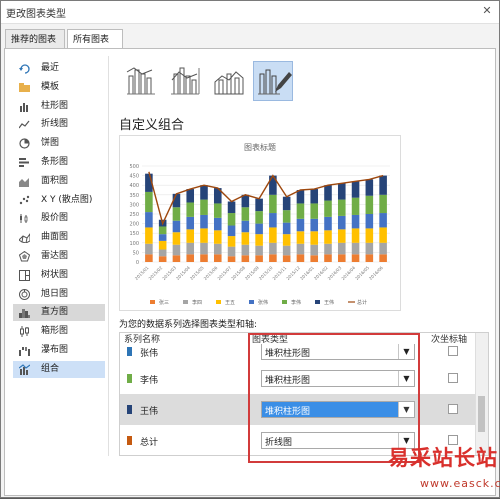 This screenshot has width=500, height=499. What do you see at coordinates (55, 162) in the screenshot?
I see `sidebar-item-label: 条形图` at bounding box center [55, 162].